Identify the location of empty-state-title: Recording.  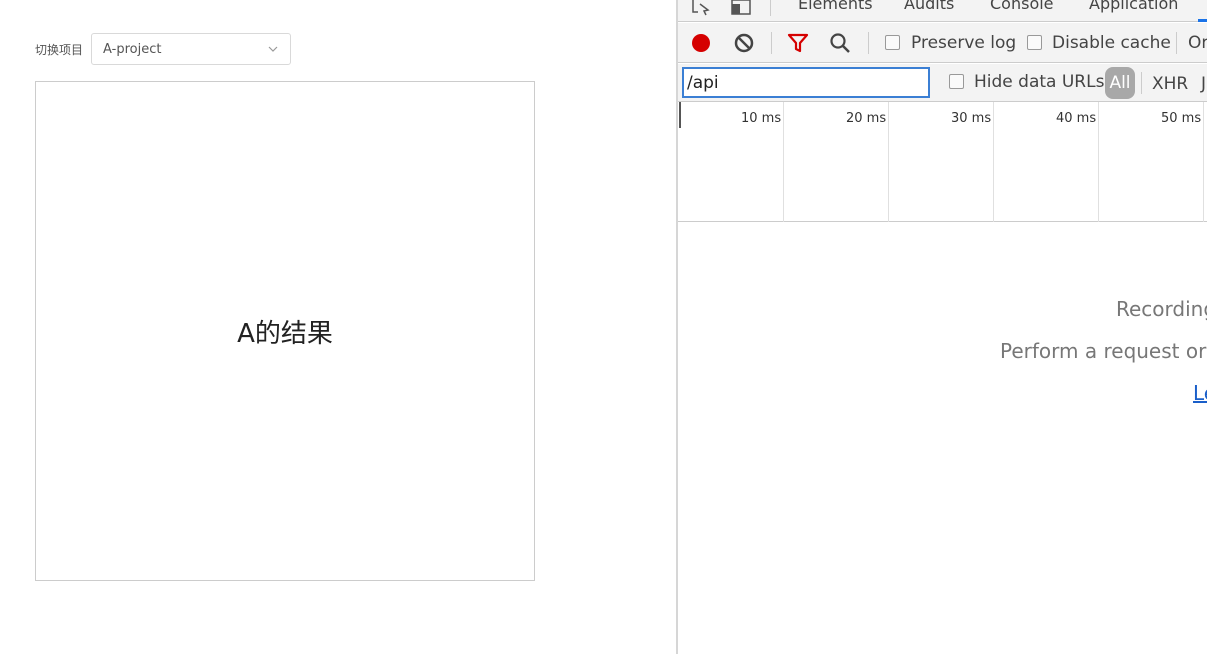
(1161, 309).